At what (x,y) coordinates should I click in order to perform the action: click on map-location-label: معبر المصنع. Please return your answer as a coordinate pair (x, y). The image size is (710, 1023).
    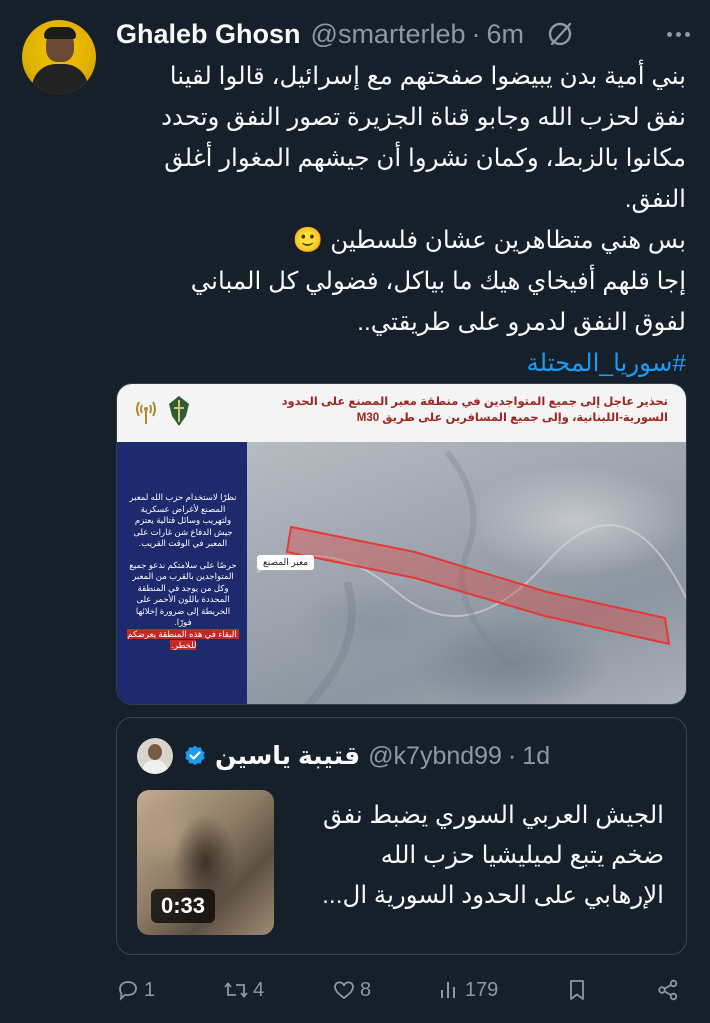
    Looking at the image, I should click on (286, 562).